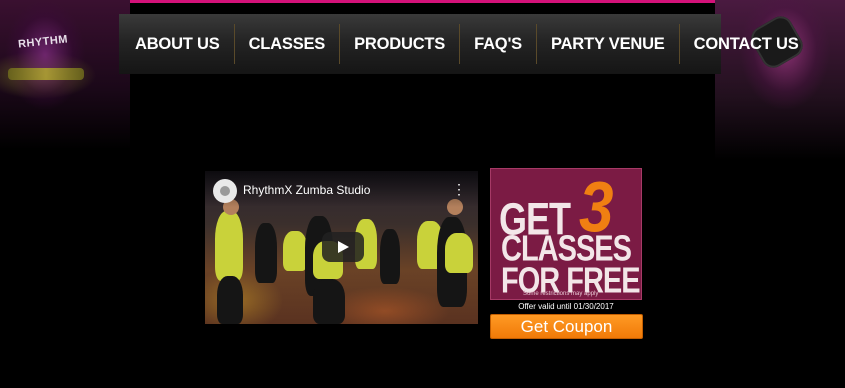  I want to click on offer-valid-text: Offer valid until 01/30/2017, so click(566, 306).